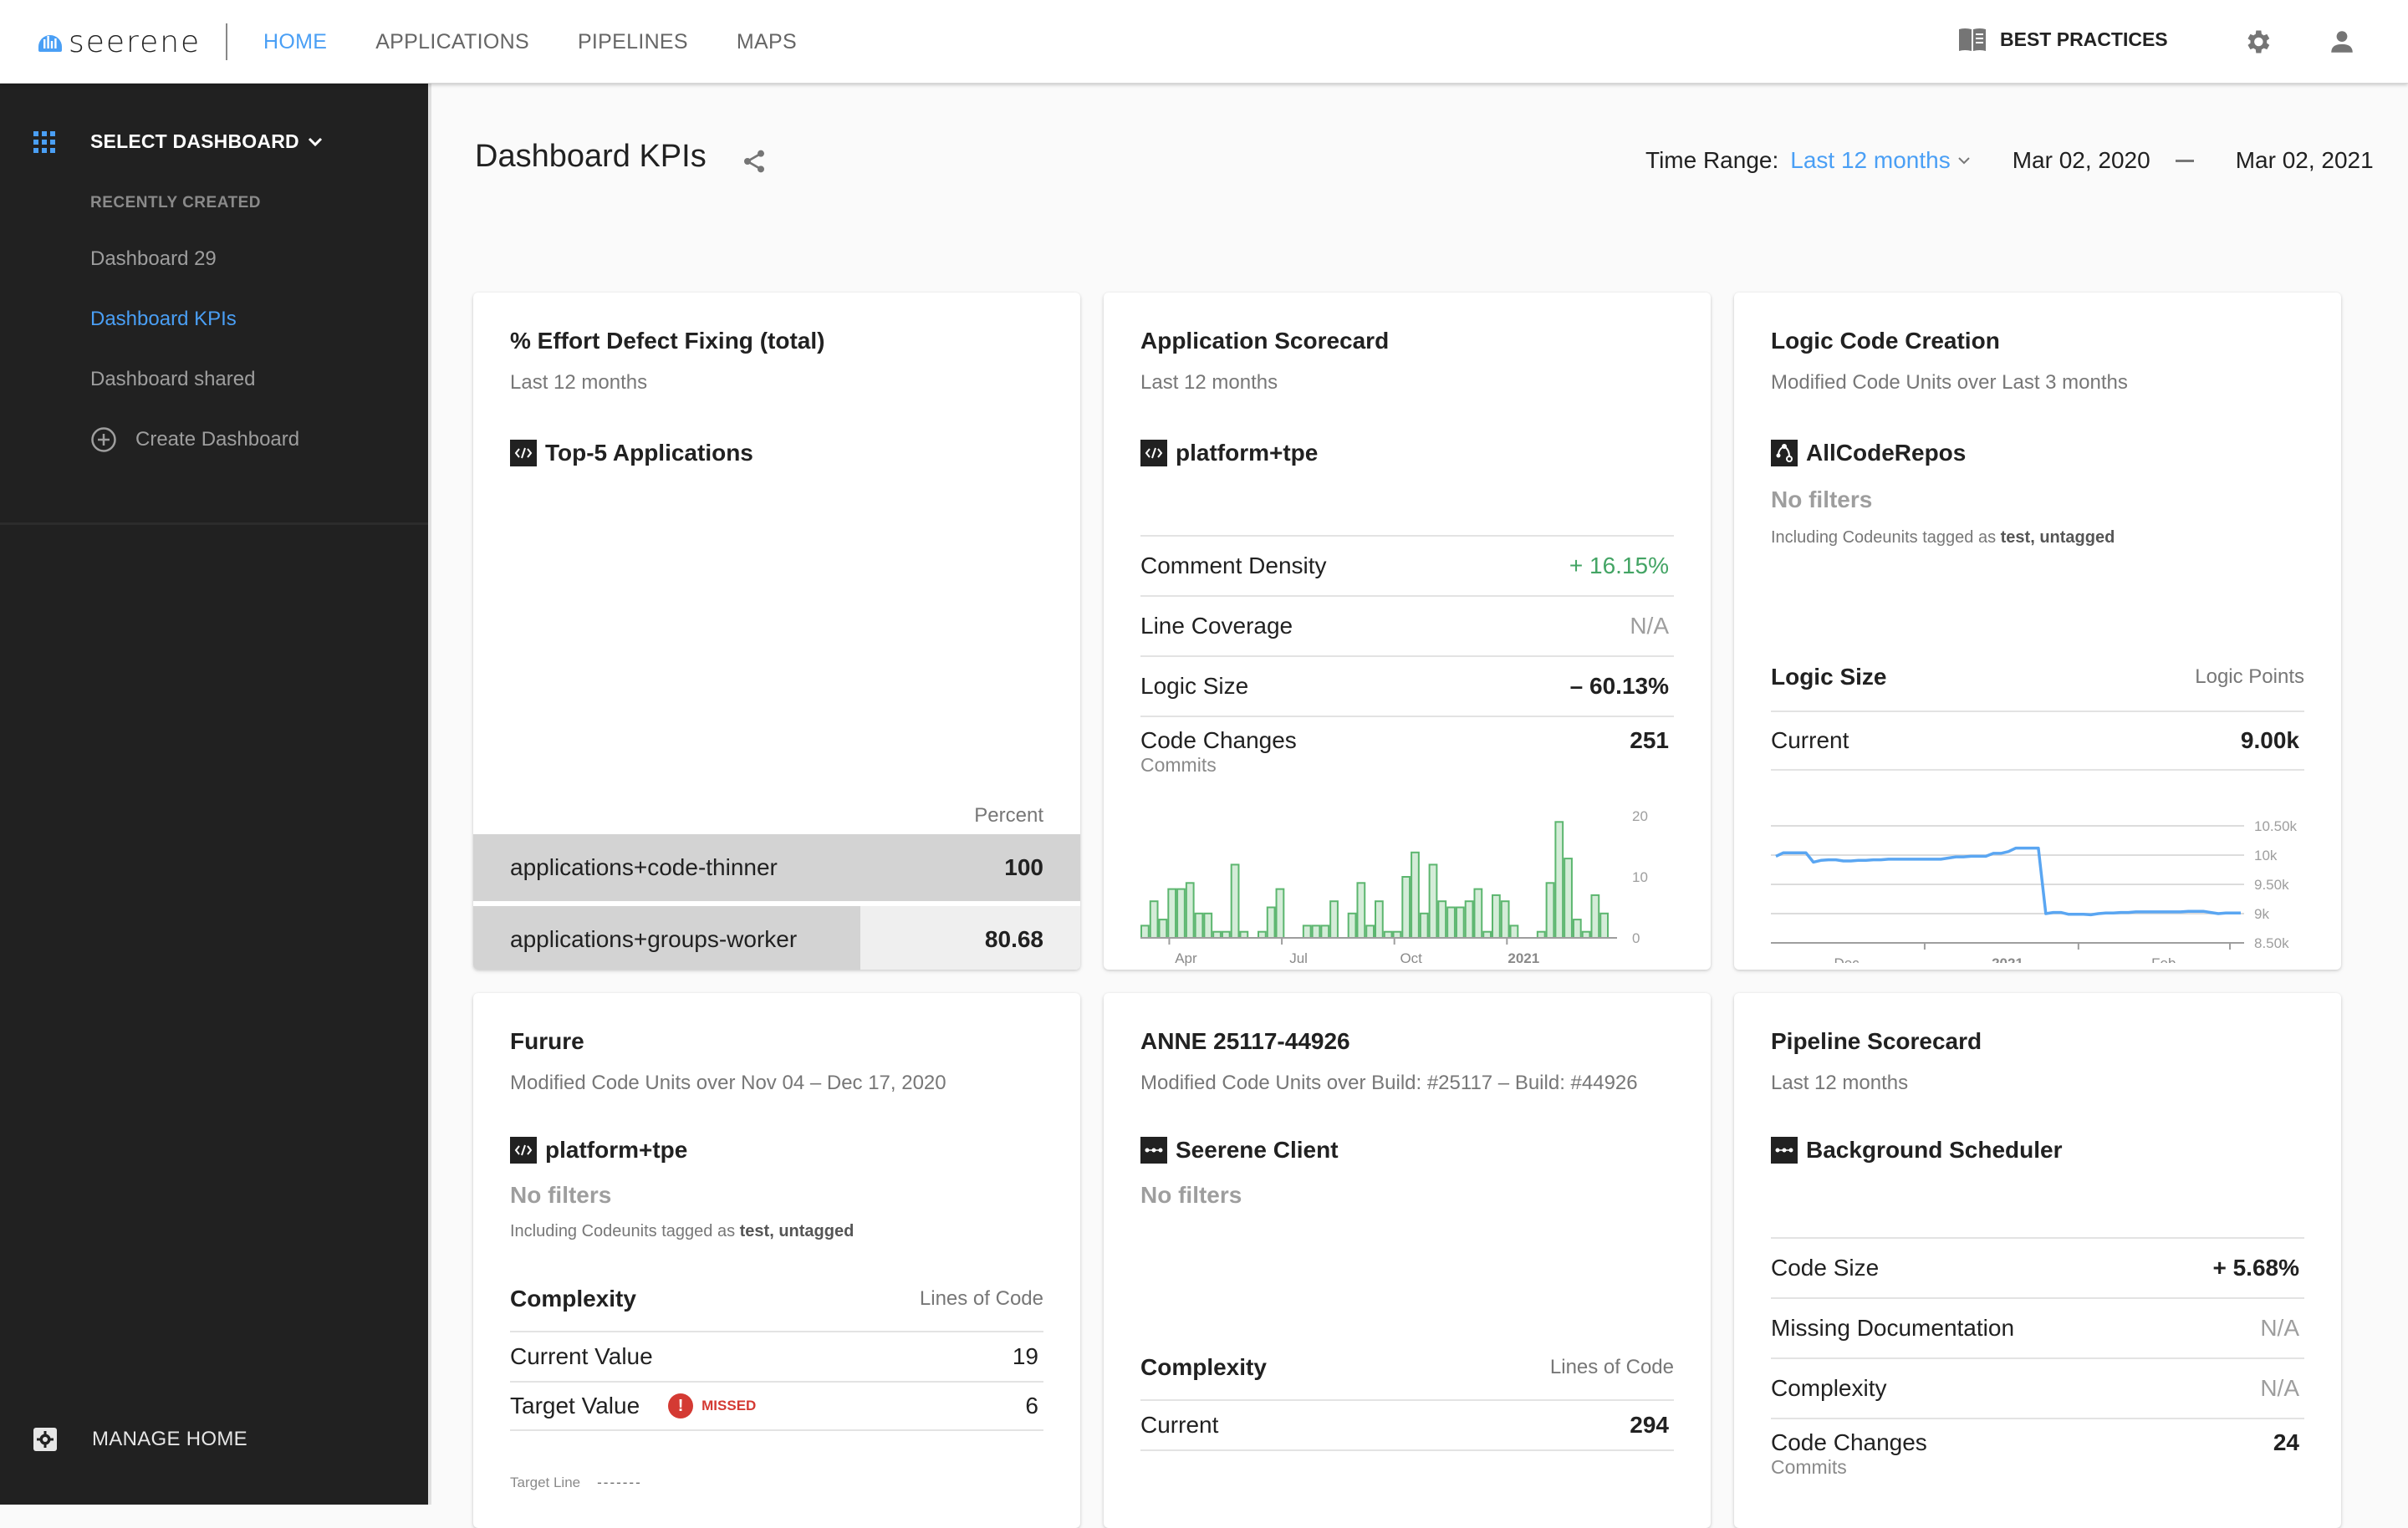 The height and width of the screenshot is (1528, 2408). I want to click on time-range-select: Last 12 months, so click(1880, 160).